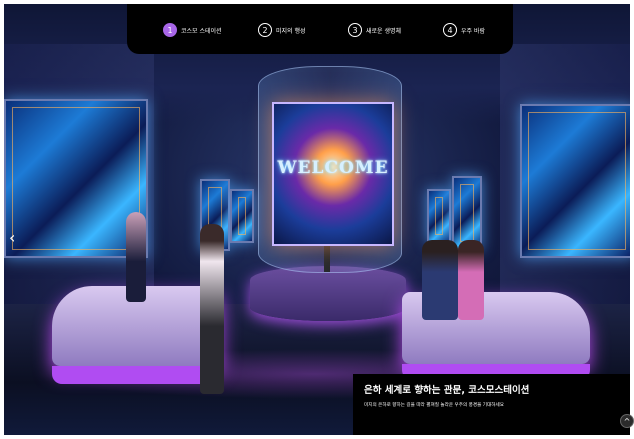 The image size is (634, 439). Describe the element at coordinates (291, 31) in the screenshot. I see `nav-item-label: 미지의 행성` at that location.